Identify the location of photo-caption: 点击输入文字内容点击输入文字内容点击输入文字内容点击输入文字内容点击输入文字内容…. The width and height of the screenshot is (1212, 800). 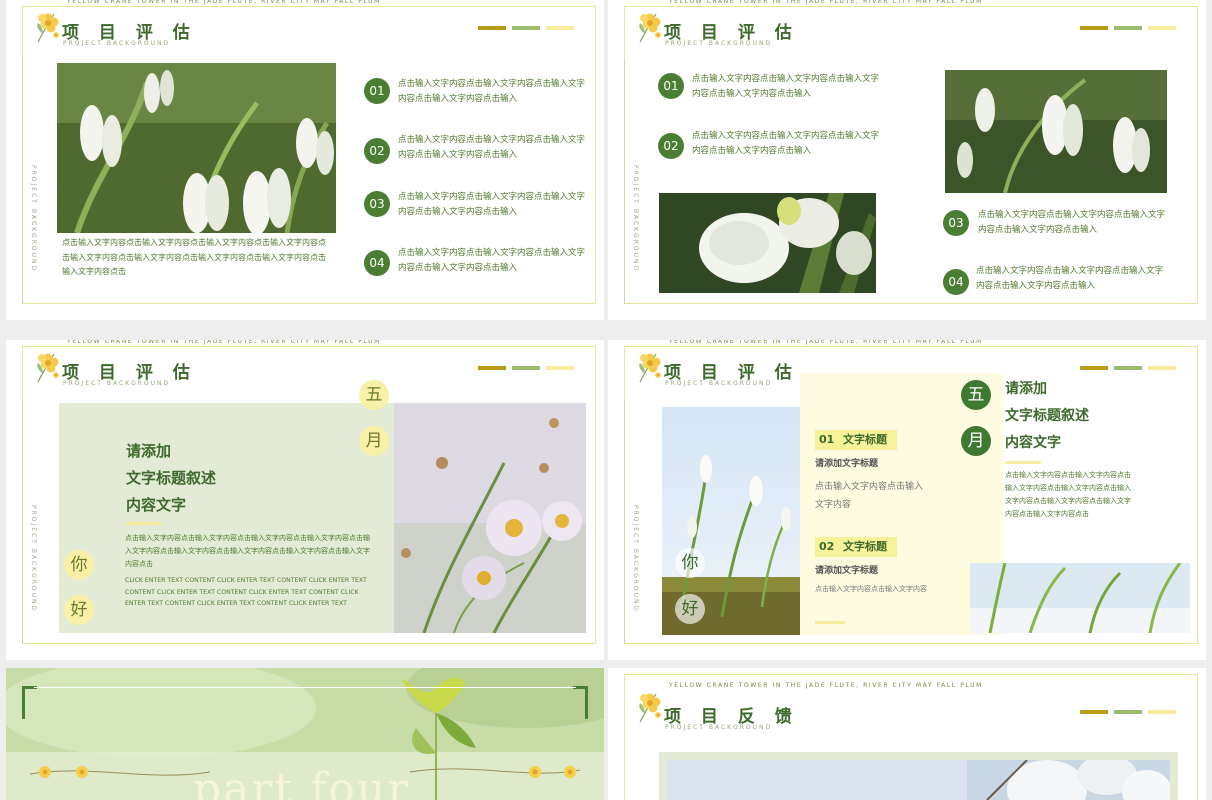
(194, 257).